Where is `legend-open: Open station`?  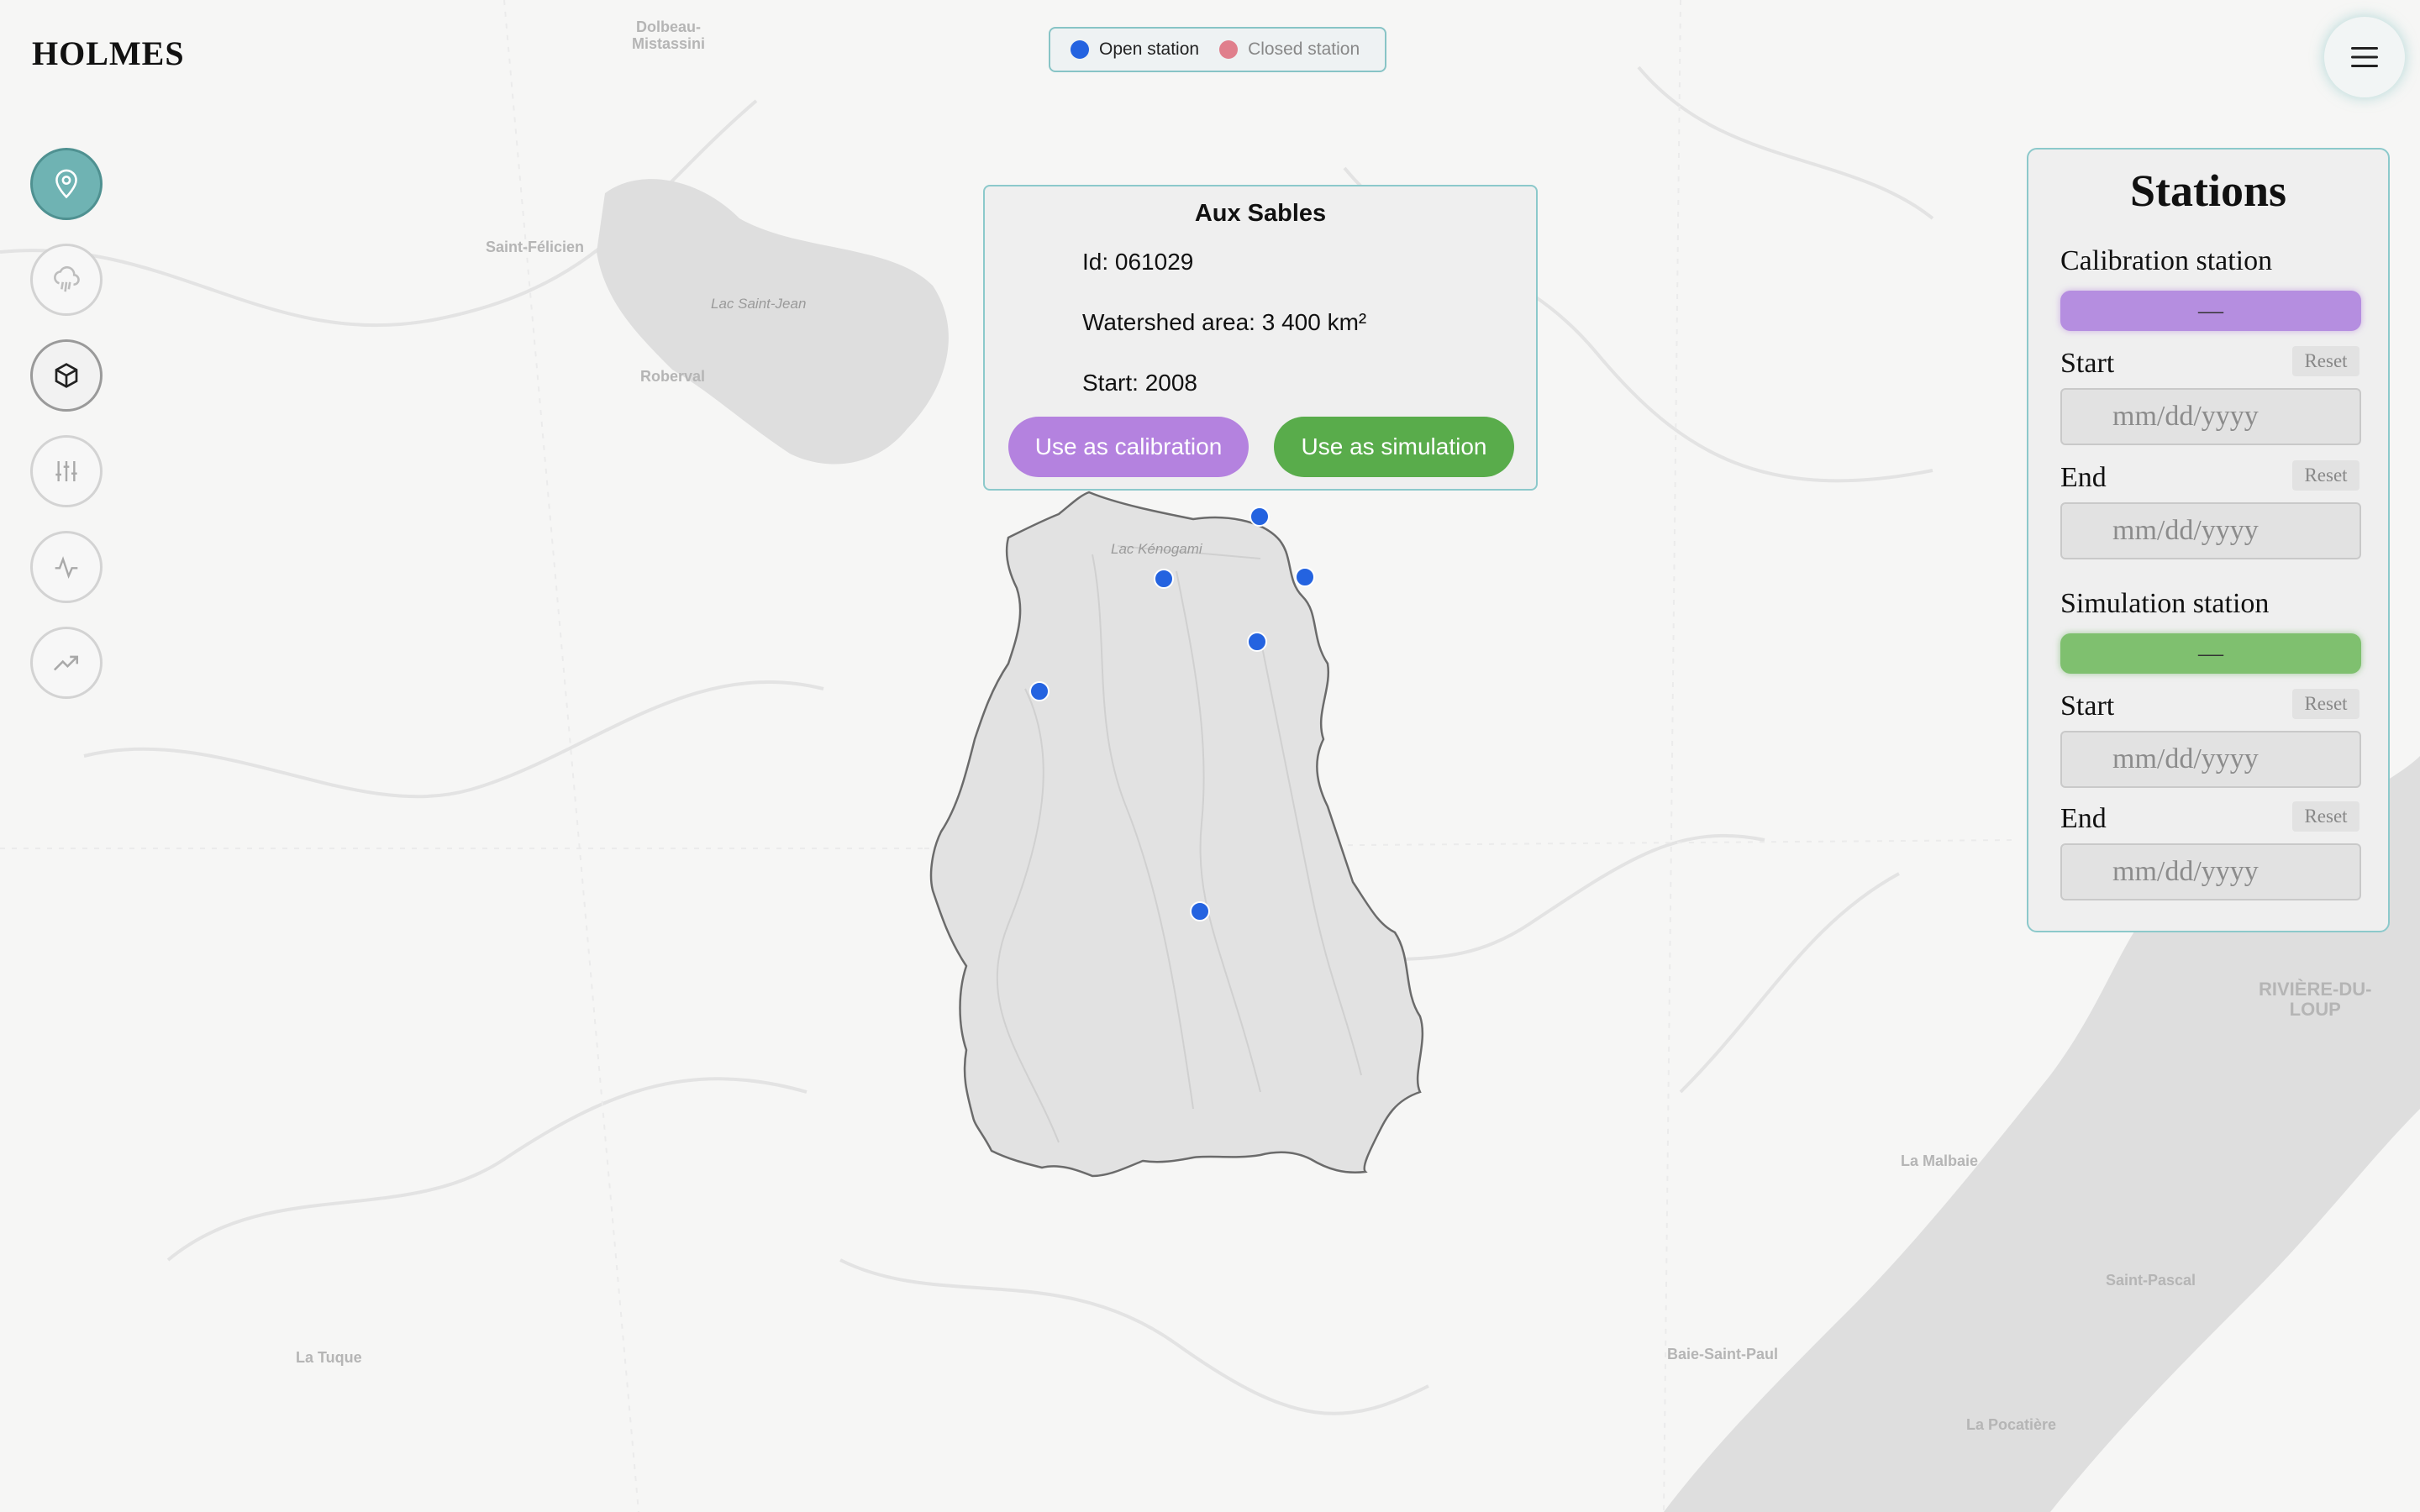 legend-open: Open station is located at coordinates (1135, 49).